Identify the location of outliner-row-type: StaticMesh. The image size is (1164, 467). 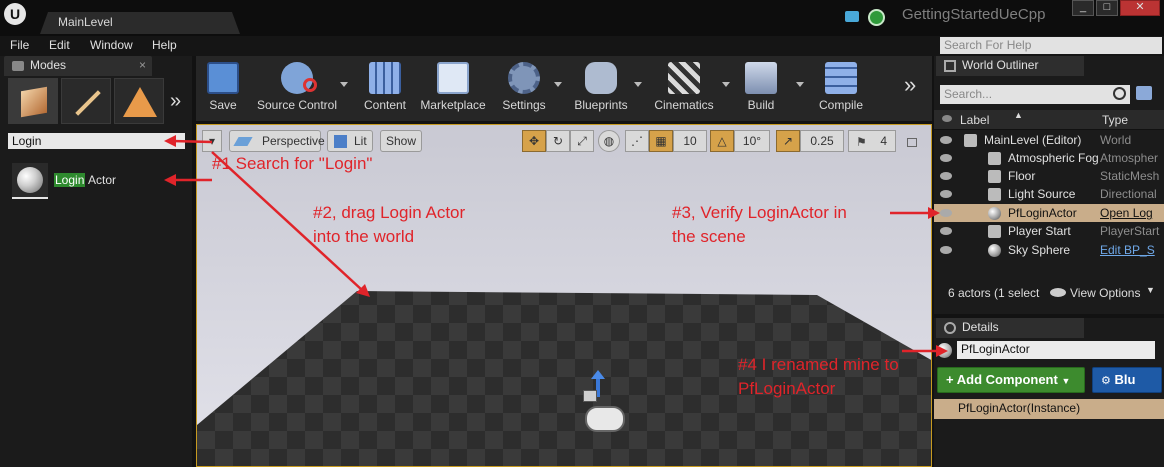
(1130, 176).